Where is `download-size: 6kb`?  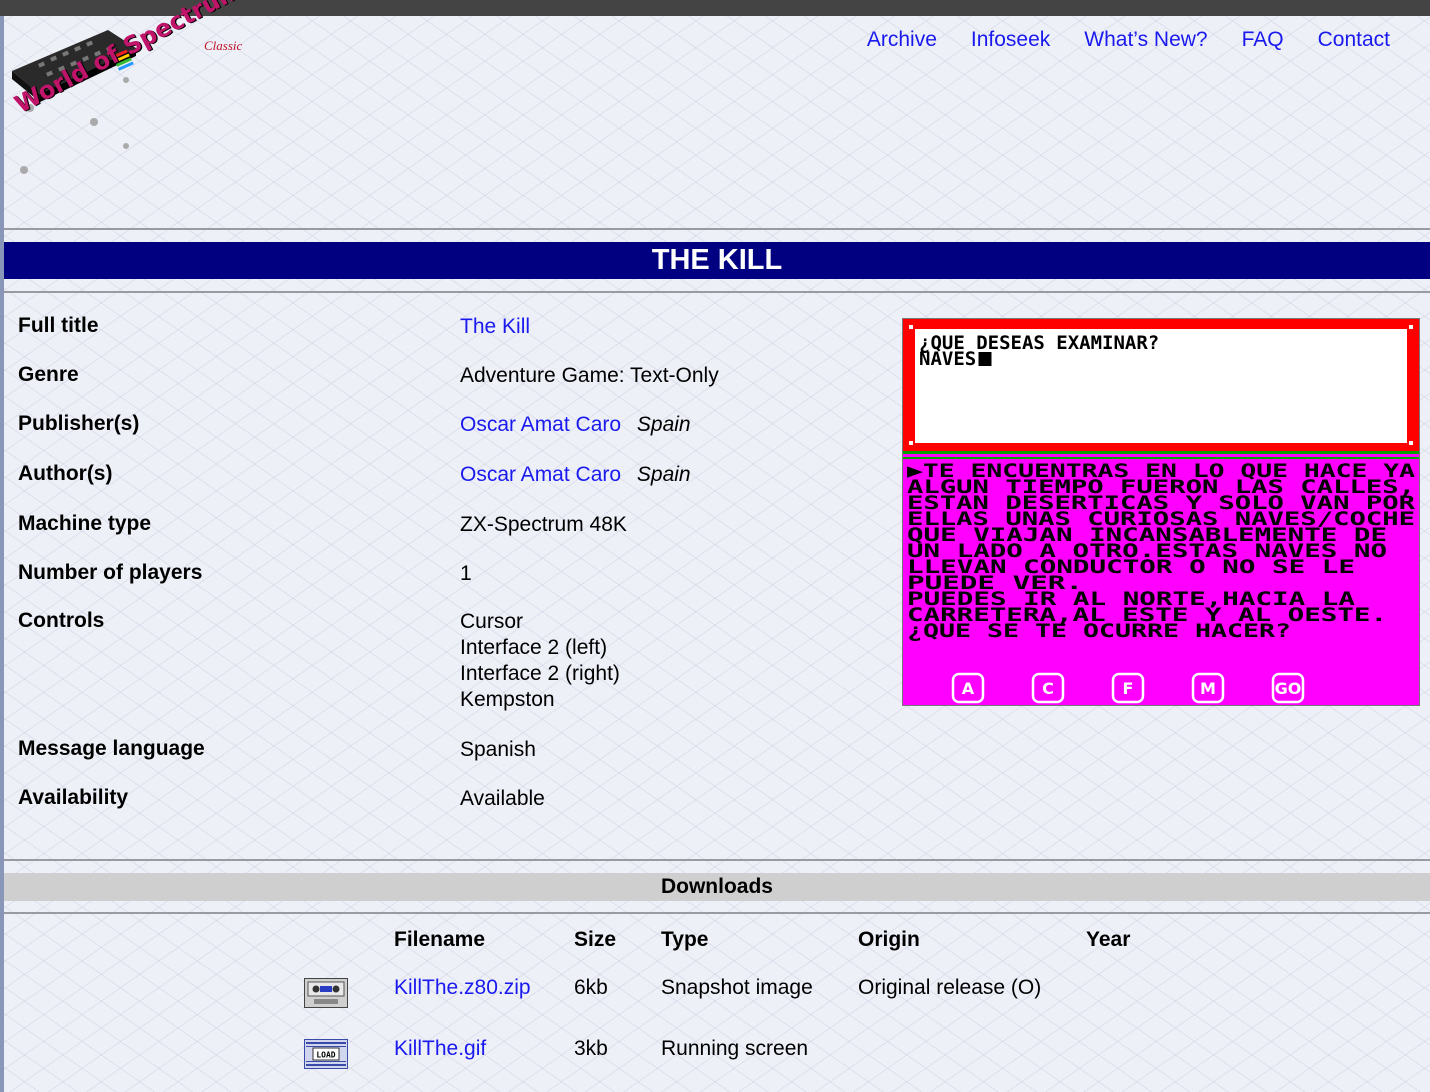 download-size: 6kb is located at coordinates (591, 987).